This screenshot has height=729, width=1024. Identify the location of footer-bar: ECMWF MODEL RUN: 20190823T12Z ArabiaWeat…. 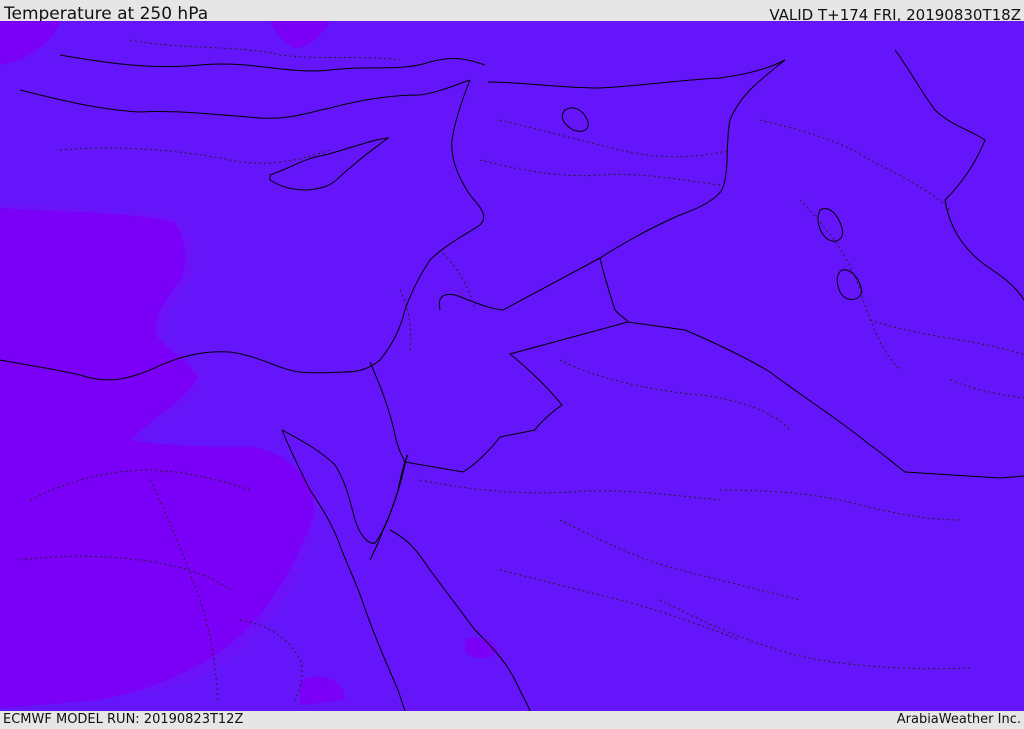
(512, 720).